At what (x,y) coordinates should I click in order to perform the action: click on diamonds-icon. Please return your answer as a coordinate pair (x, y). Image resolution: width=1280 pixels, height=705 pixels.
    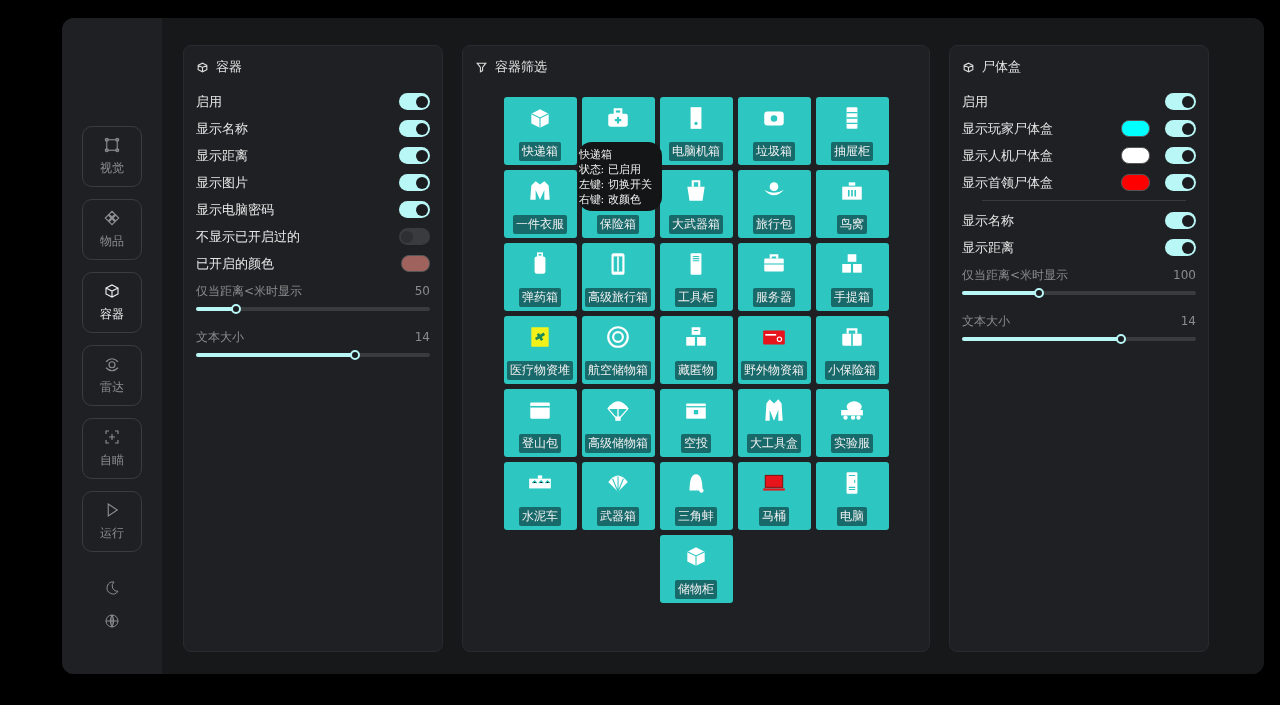
    Looking at the image, I should click on (112, 218).